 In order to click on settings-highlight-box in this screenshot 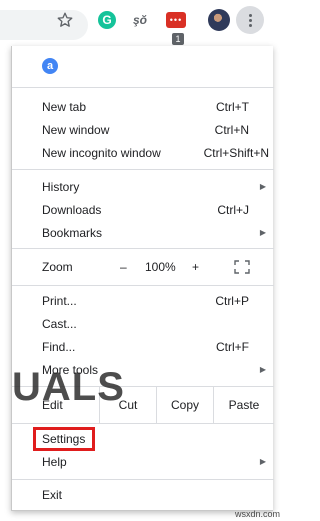, I will do `click(64, 439)`.